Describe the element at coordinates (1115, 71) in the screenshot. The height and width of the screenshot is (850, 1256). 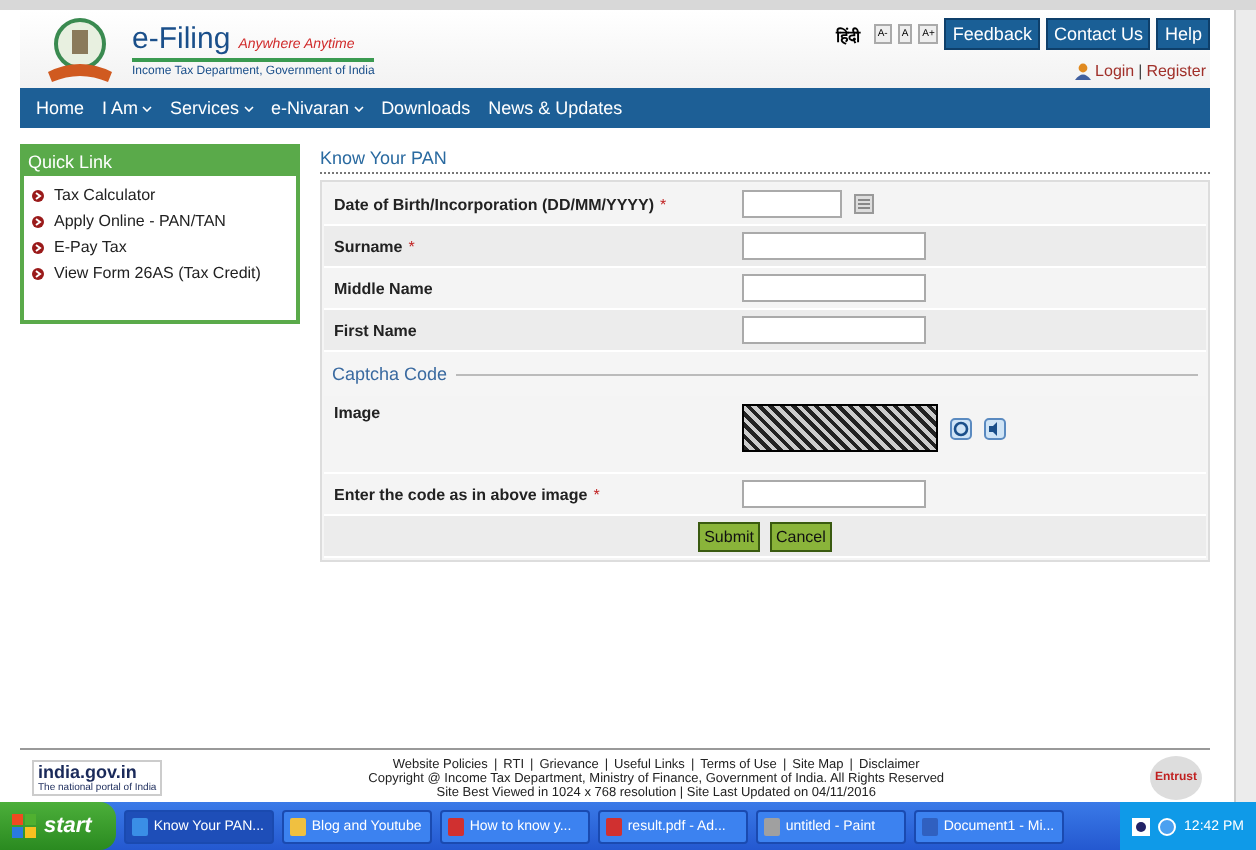
I see `login-link: Login` at that location.